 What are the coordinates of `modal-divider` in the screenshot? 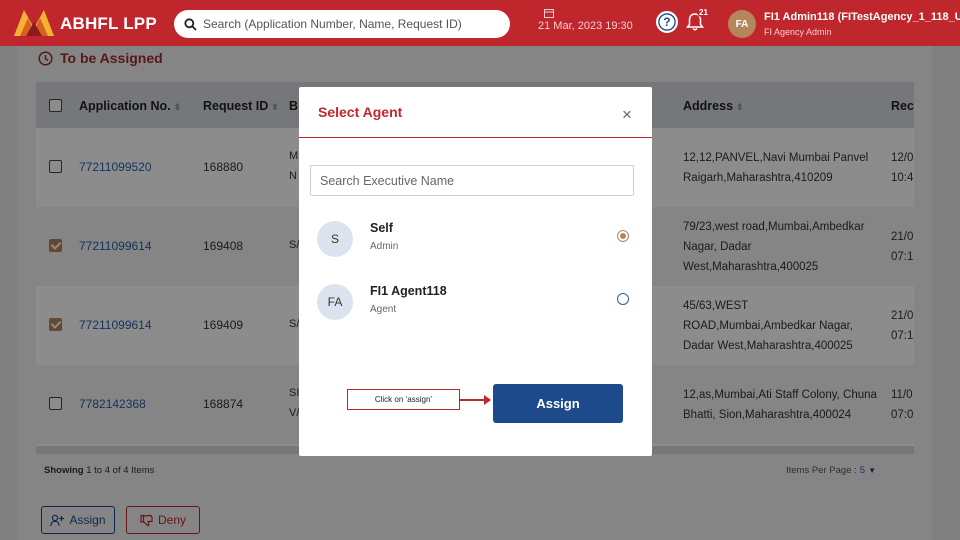 It's located at (475, 137).